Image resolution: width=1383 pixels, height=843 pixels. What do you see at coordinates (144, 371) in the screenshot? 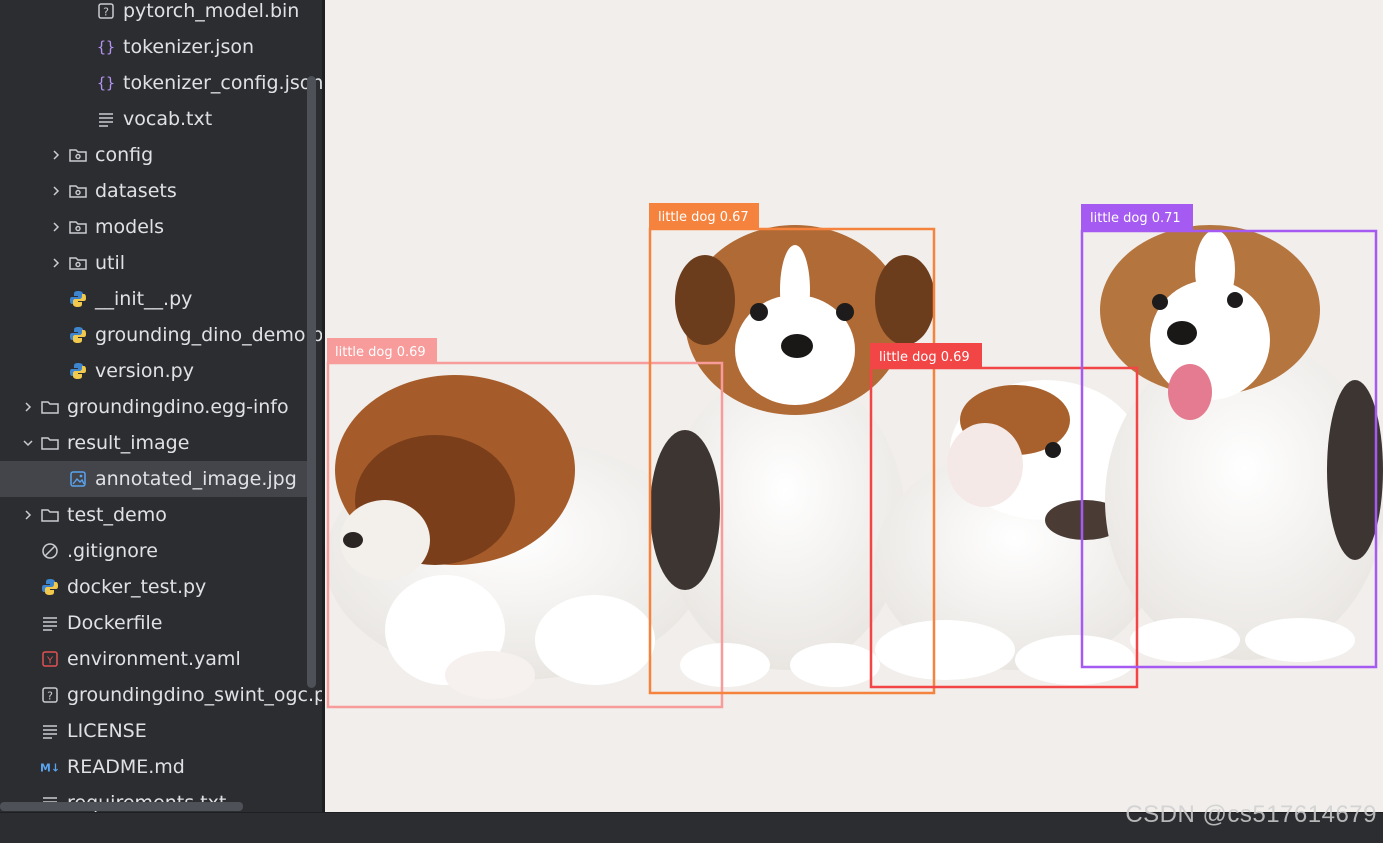
I see `tree-item-label: version.py` at bounding box center [144, 371].